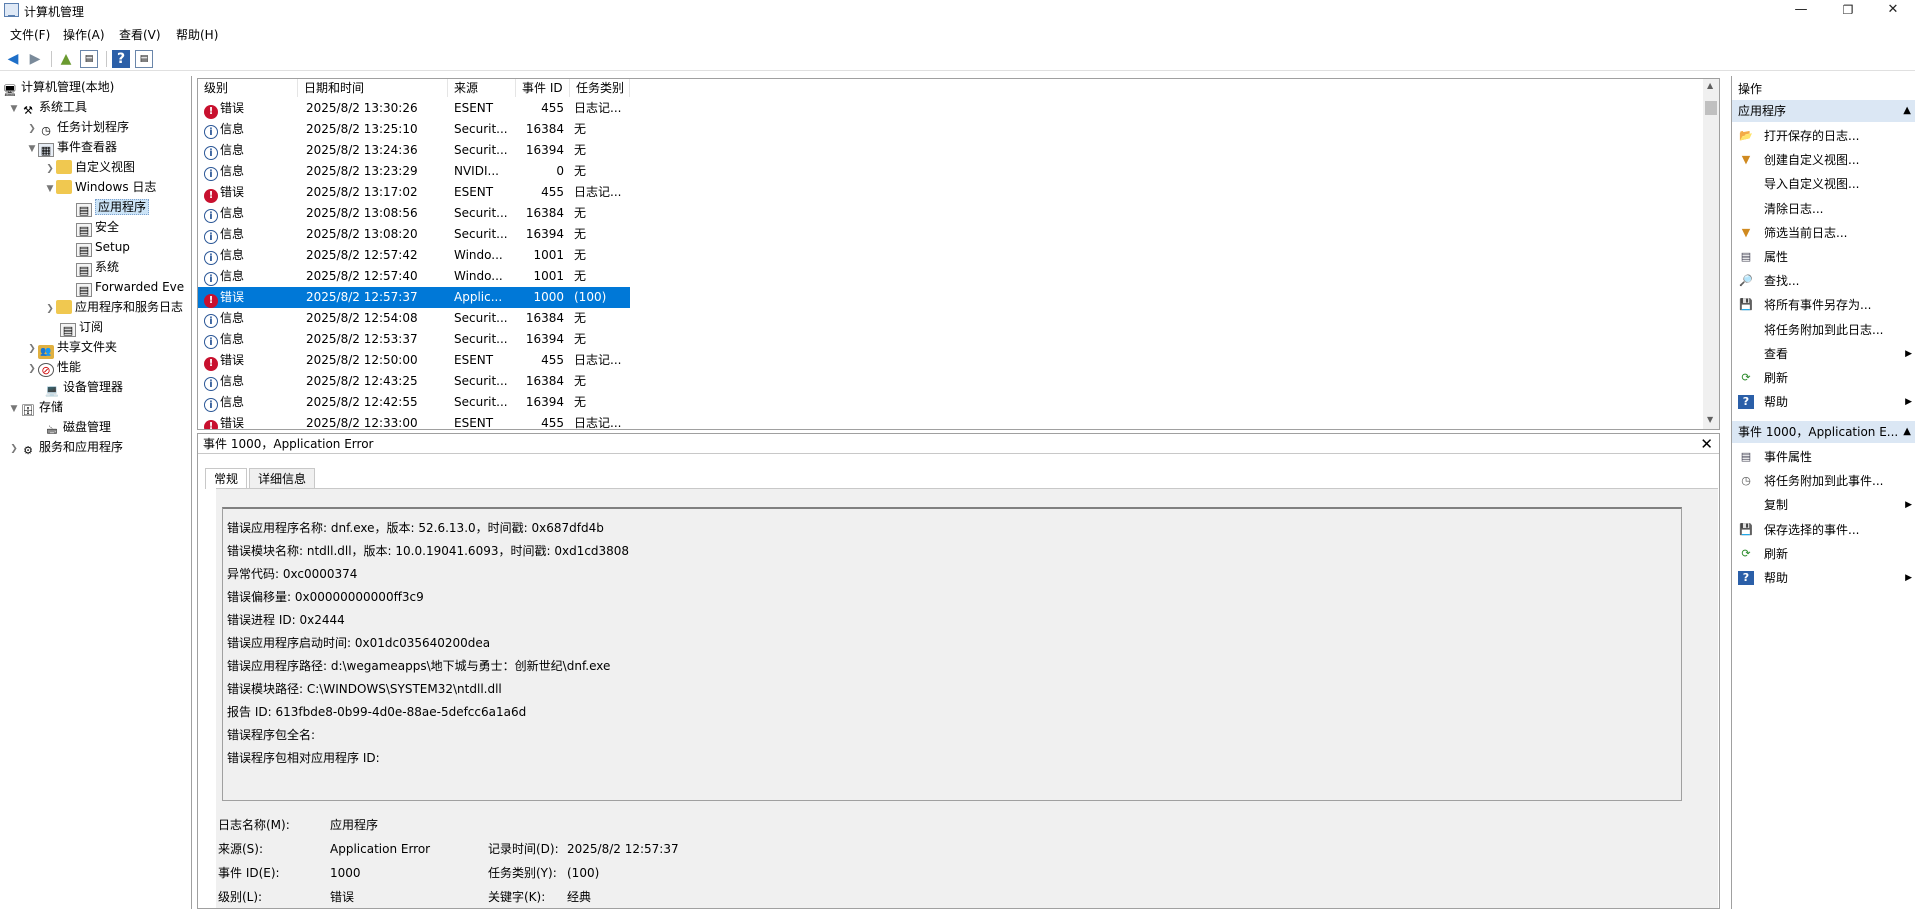 Image resolution: width=1915 pixels, height=909 pixels. What do you see at coordinates (97, 267) in the screenshot?
I see `tree-node-system: ▤ 系统` at bounding box center [97, 267].